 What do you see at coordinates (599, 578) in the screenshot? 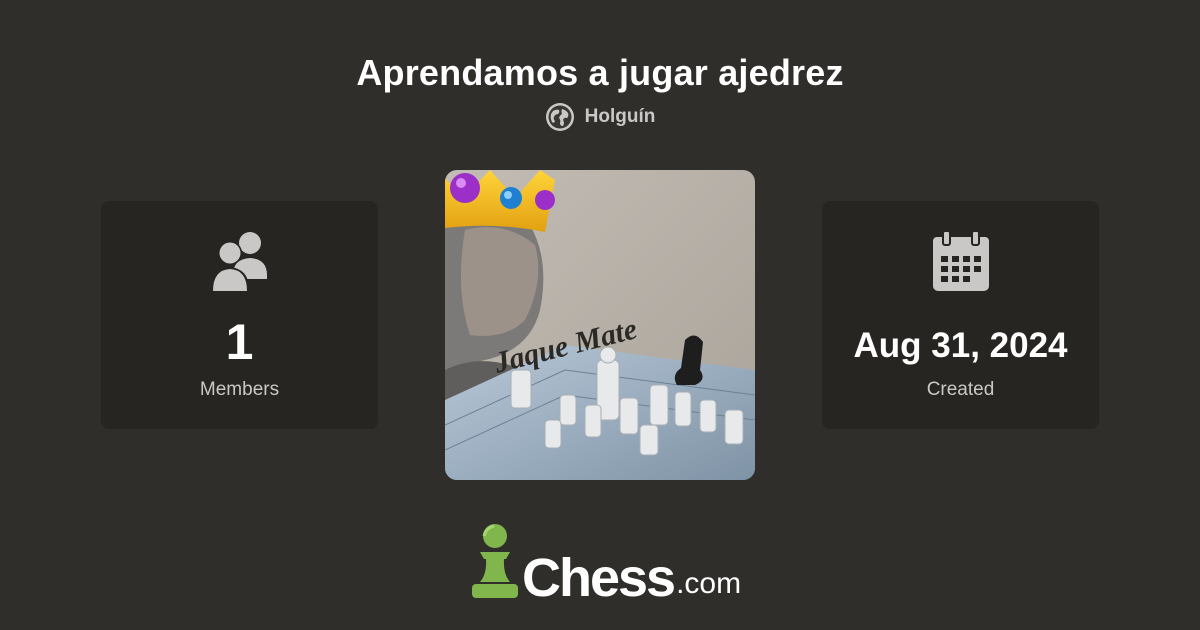
I see `brand-name: Chess` at bounding box center [599, 578].